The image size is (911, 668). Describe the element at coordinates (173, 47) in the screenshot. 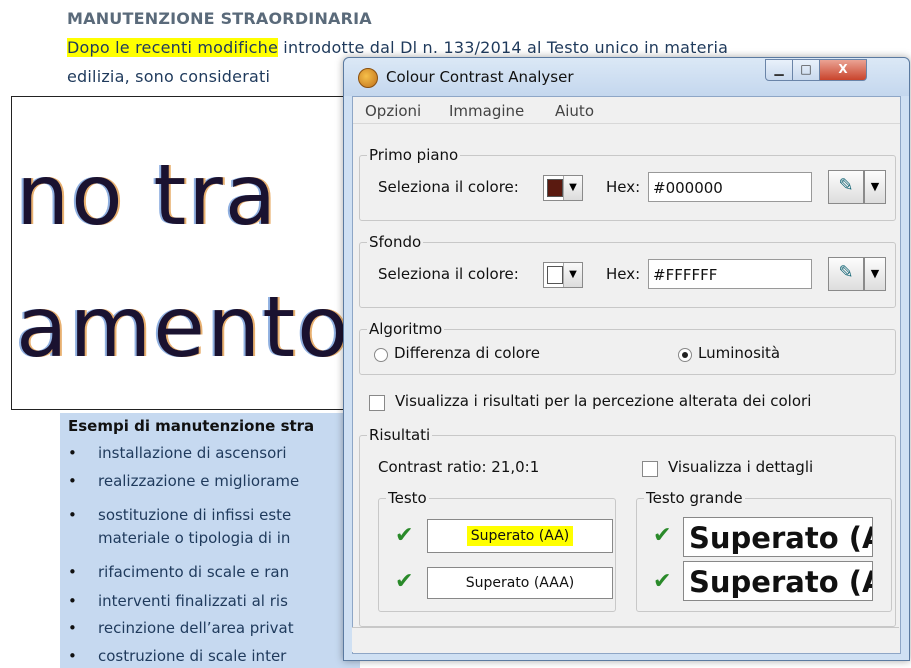

I see `highlighted-text: Dopo le recenti modifiche` at that location.